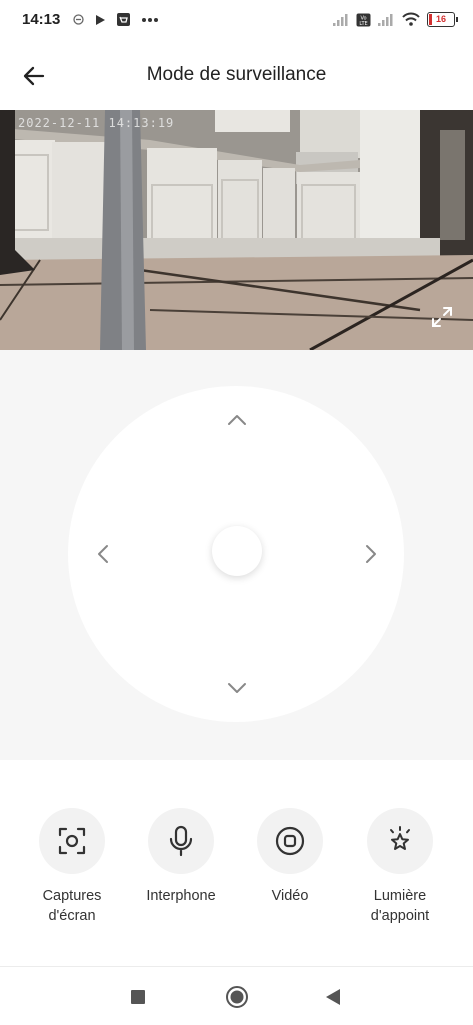 This screenshot has height=1025, width=473. I want to click on chevron-left-icon, so click(103, 554).